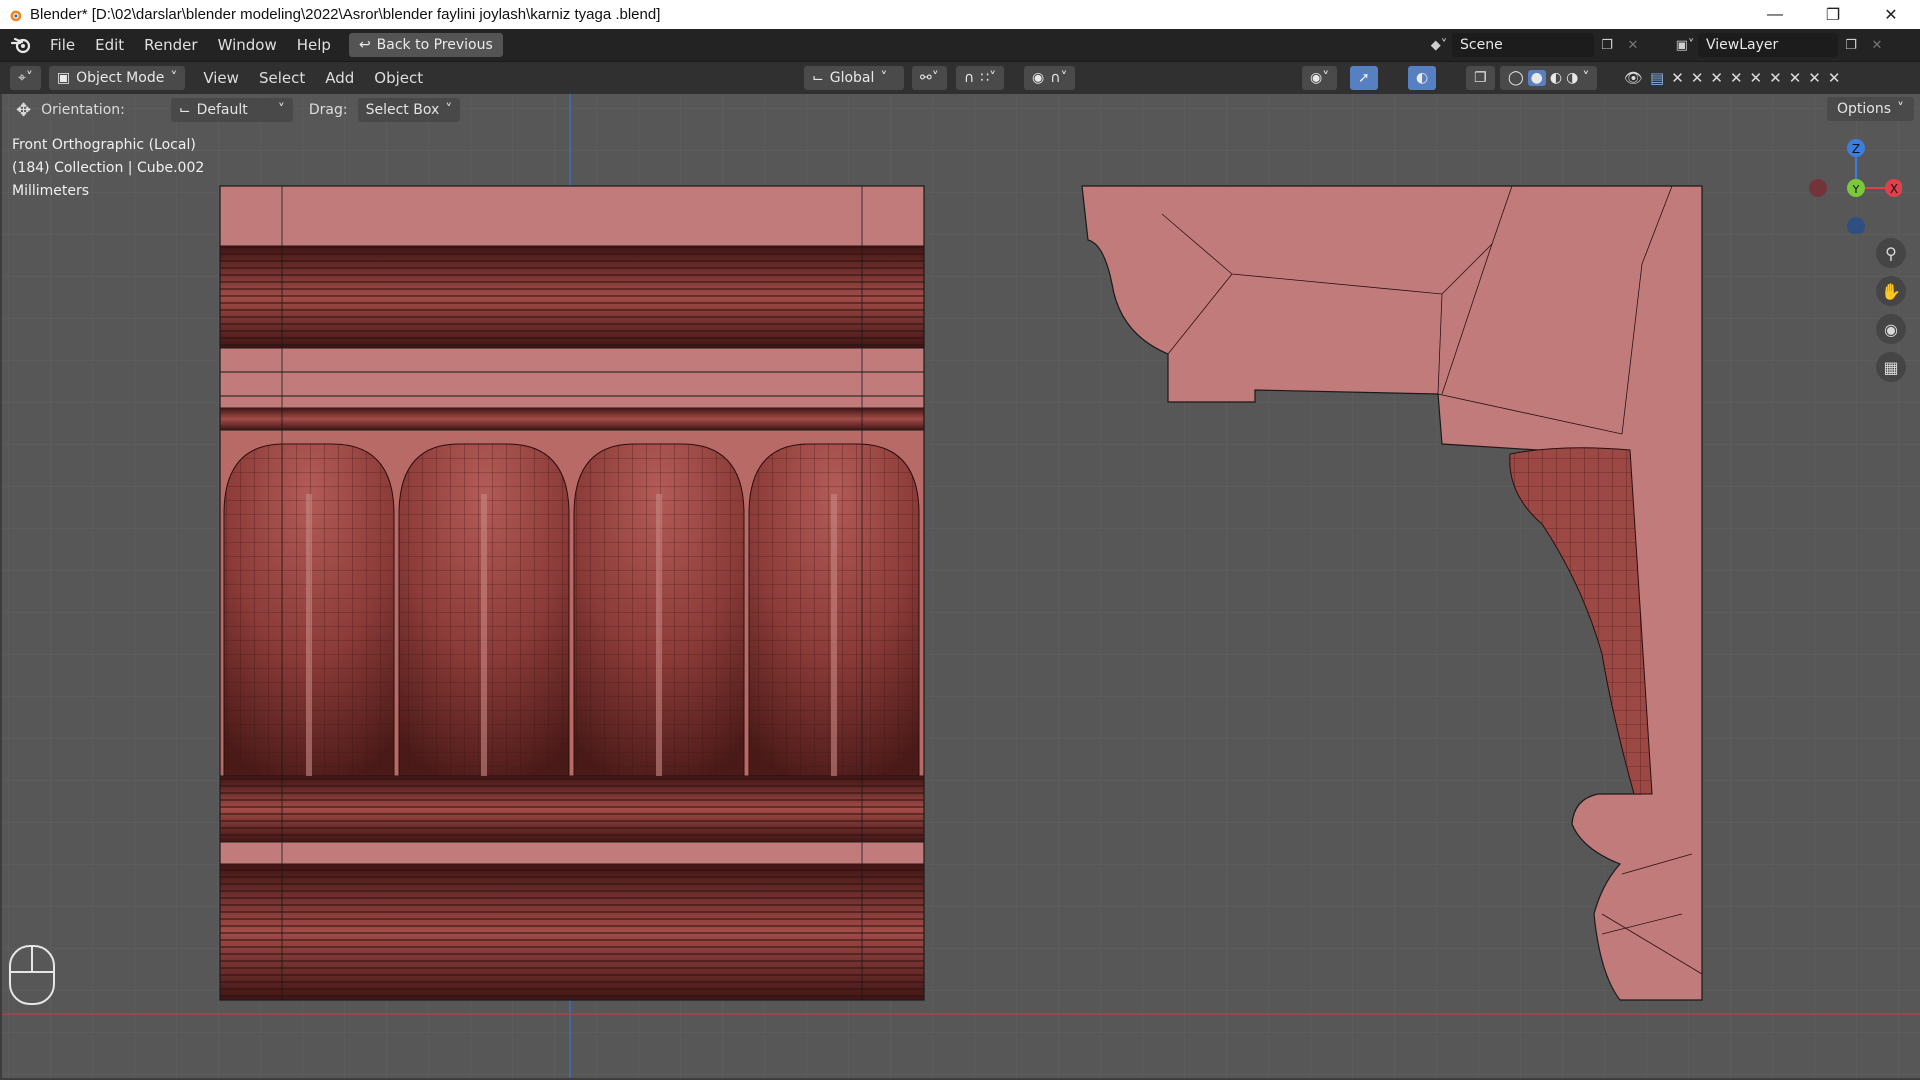 This screenshot has width=1920, height=1080. Describe the element at coordinates (398, 78) in the screenshot. I see `menu-object: Object` at that location.